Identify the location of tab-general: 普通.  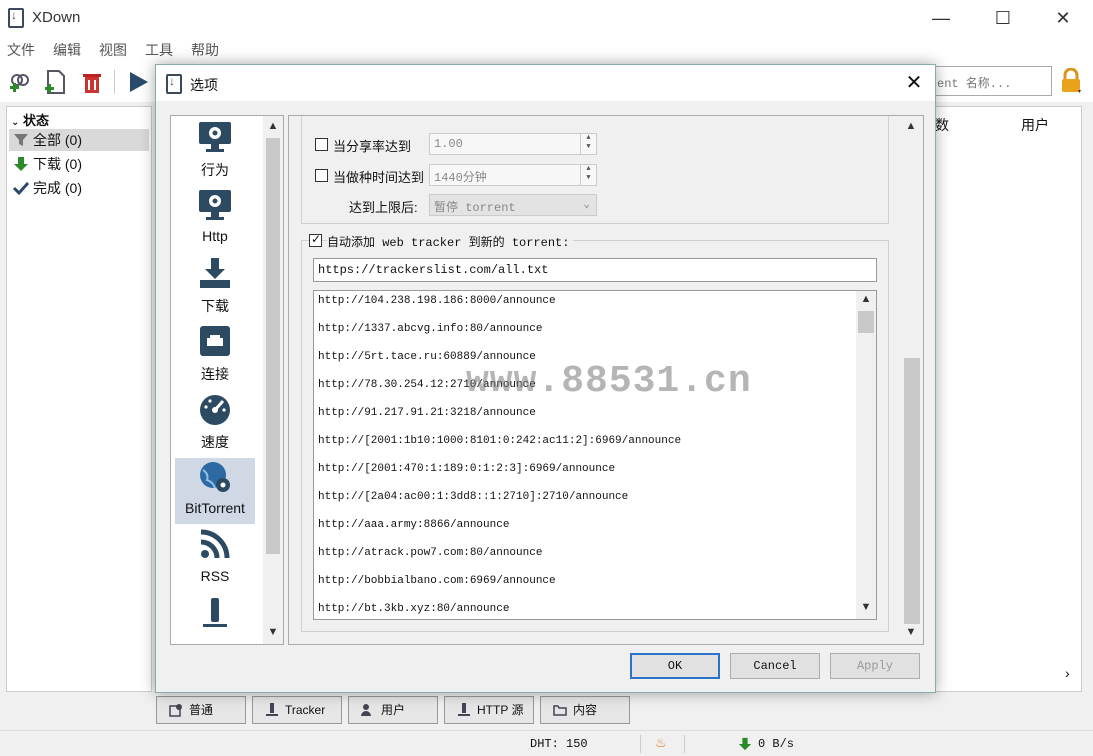
(201, 710).